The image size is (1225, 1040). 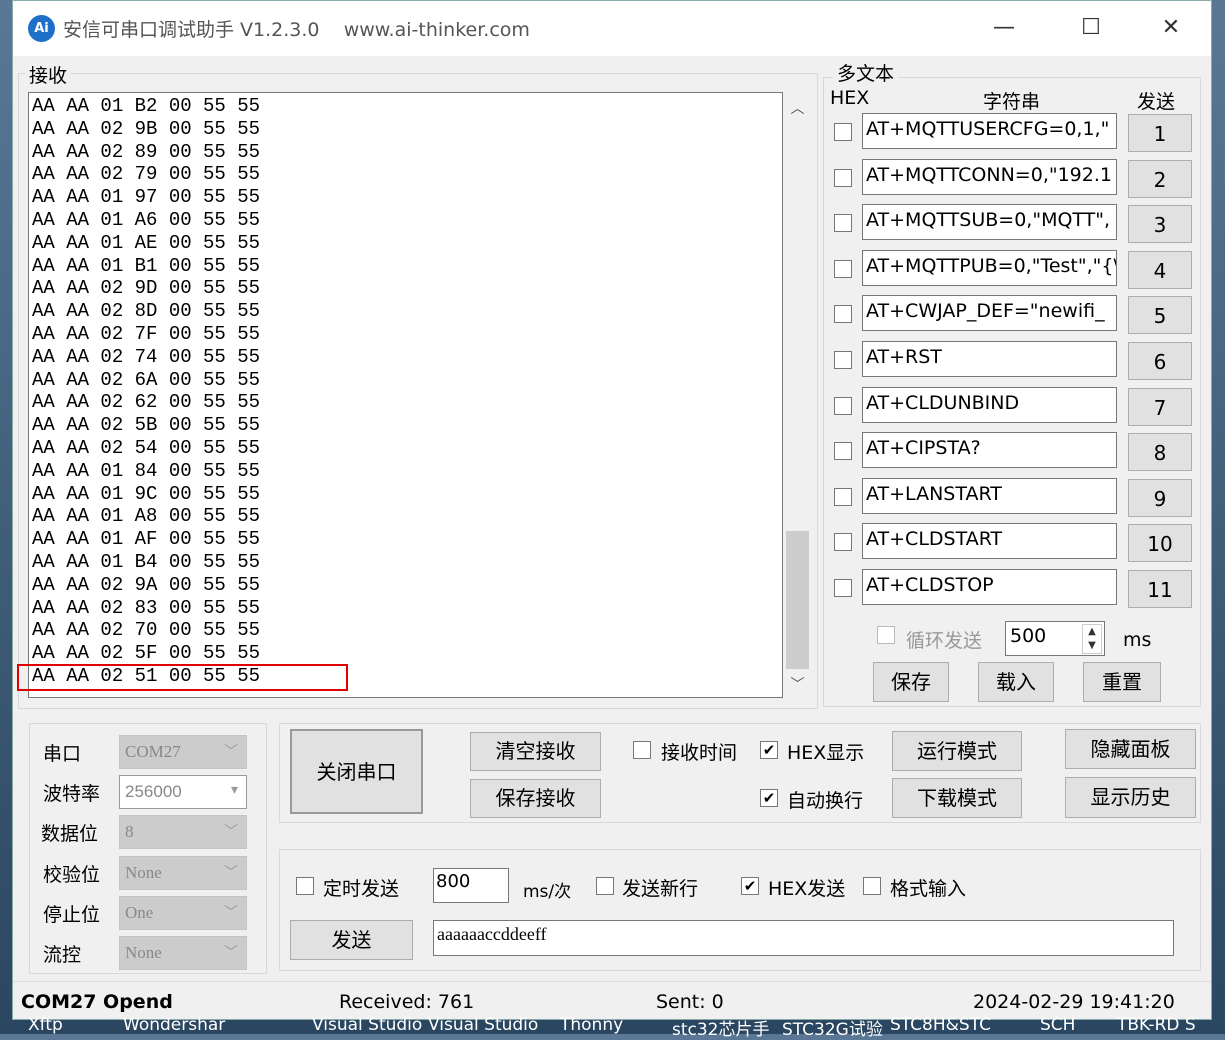 I want to click on send-row-button: 7, so click(x=1160, y=406).